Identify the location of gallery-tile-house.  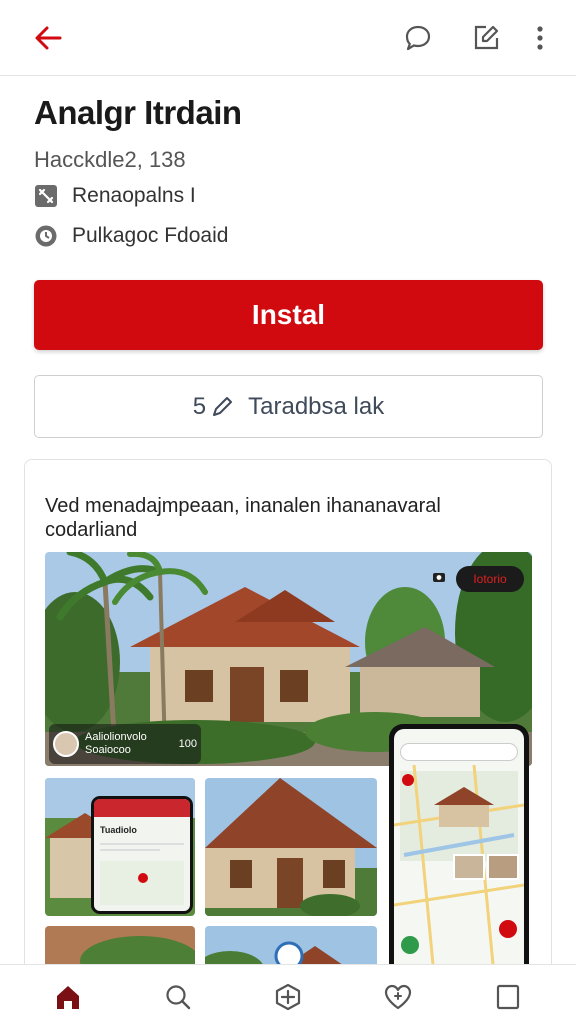
(291, 847).